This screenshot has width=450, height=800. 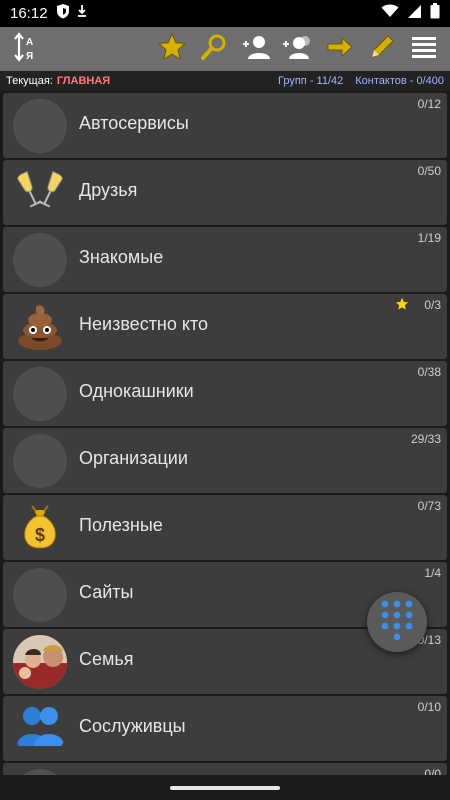 I want to click on sort-letter-bottom: Я, so click(x=29, y=56).